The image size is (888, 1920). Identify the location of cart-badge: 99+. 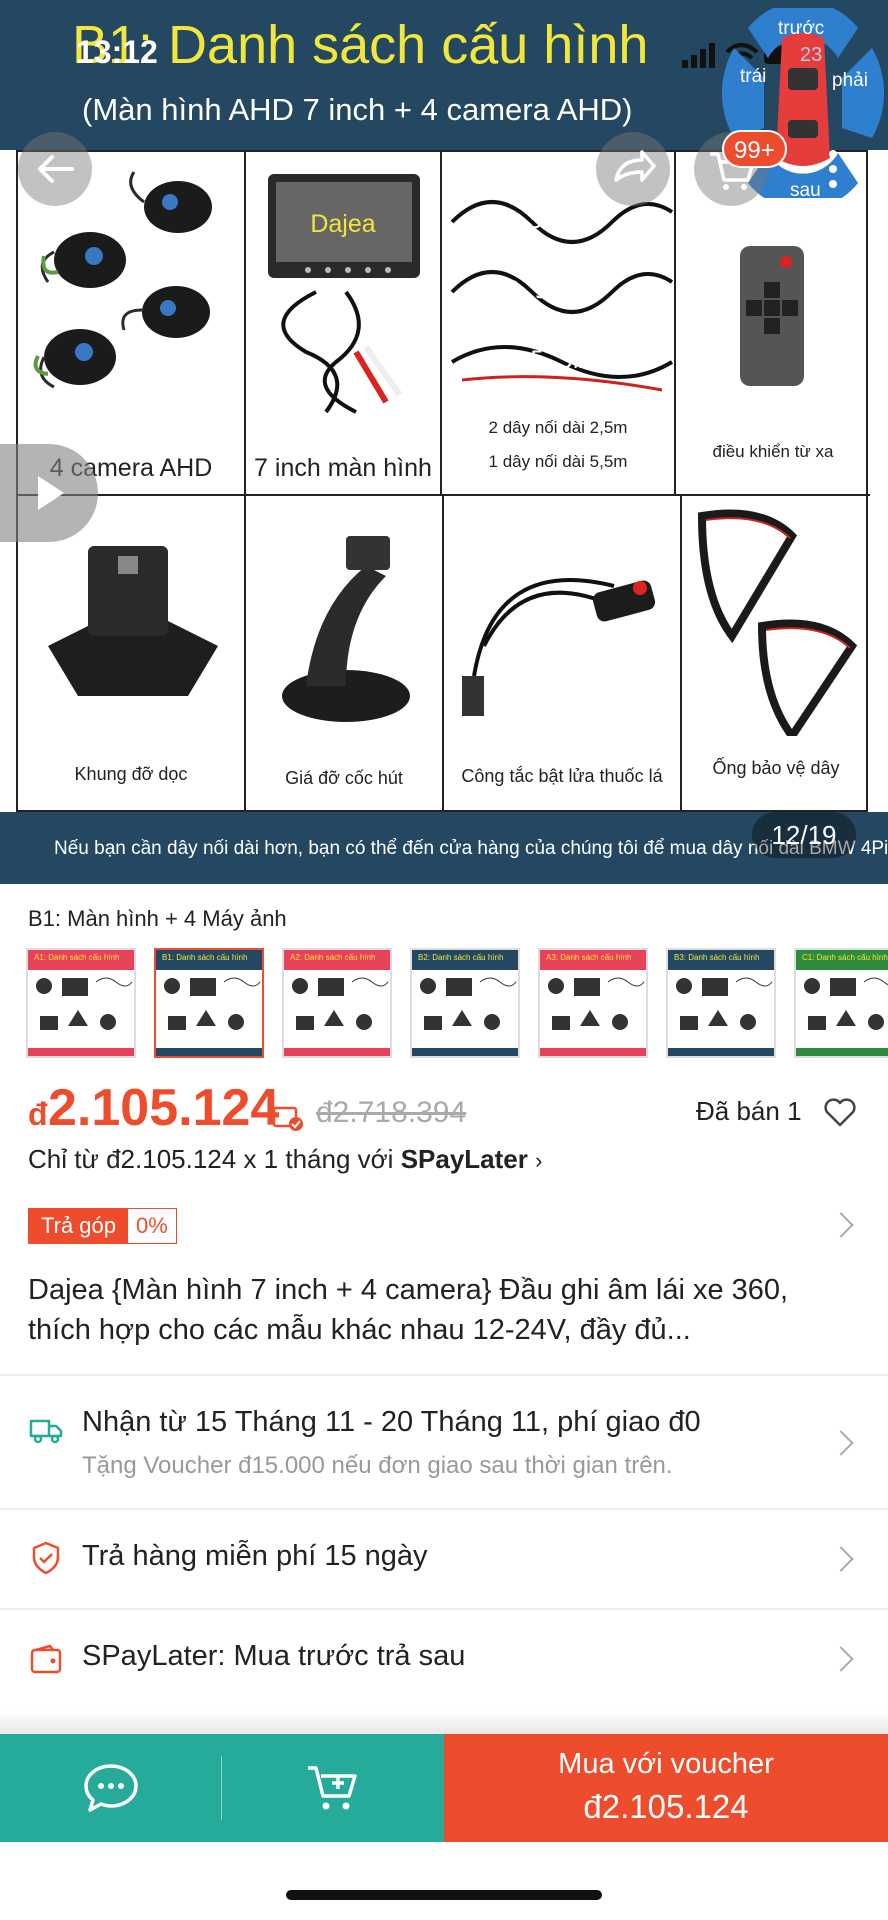
(754, 149).